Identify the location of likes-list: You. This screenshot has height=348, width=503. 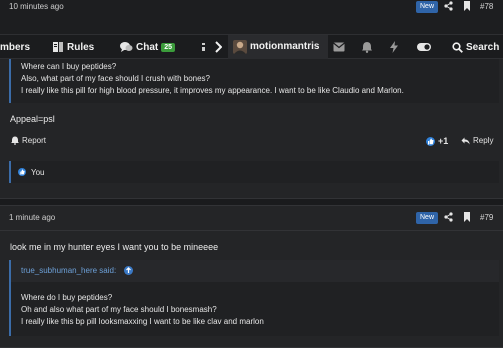
(254, 172).